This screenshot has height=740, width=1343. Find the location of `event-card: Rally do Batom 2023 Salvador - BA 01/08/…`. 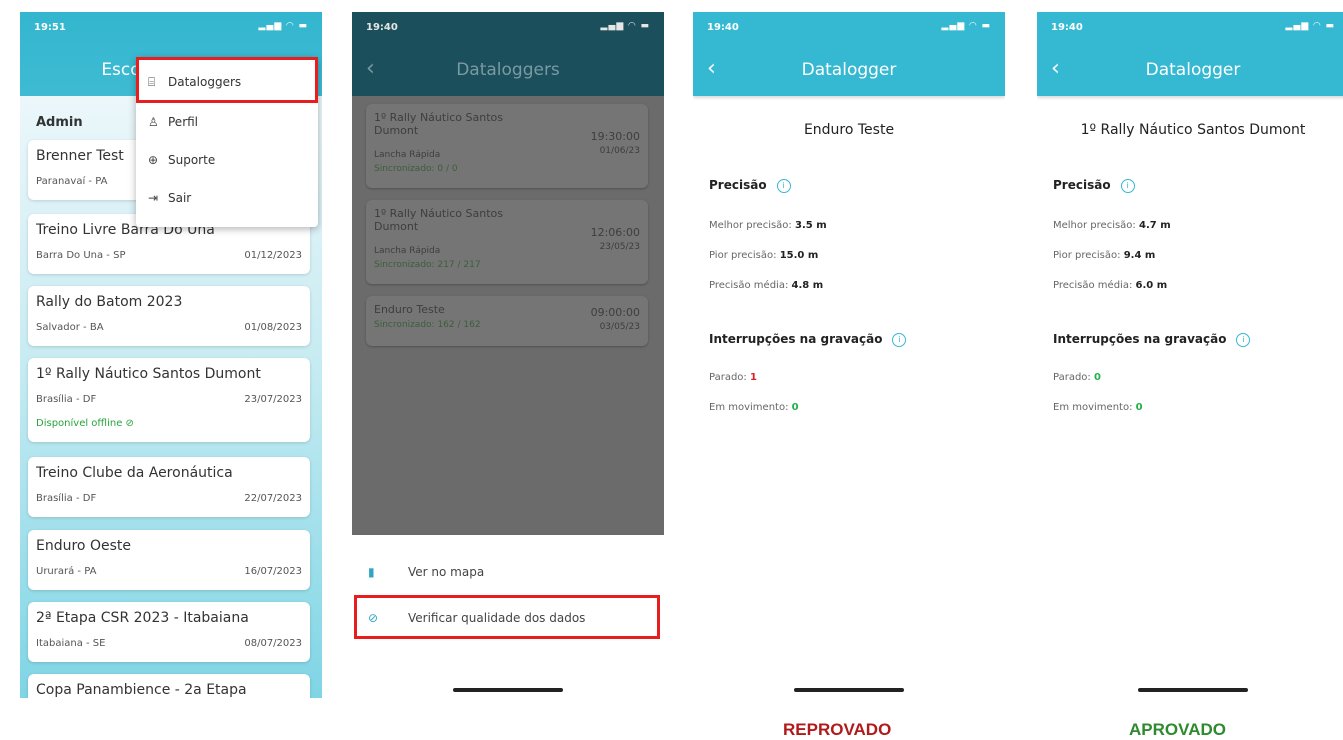

event-card: Rally do Batom 2023 Salvador - BA 01/08/… is located at coordinates (169, 316).